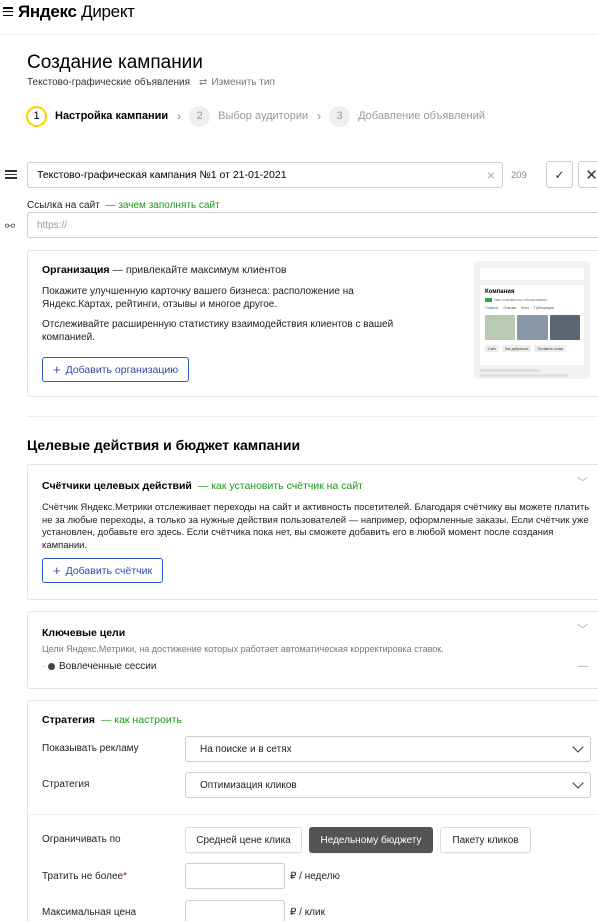 The height and width of the screenshot is (921, 598). I want to click on check-icon: ✓, so click(559, 174).